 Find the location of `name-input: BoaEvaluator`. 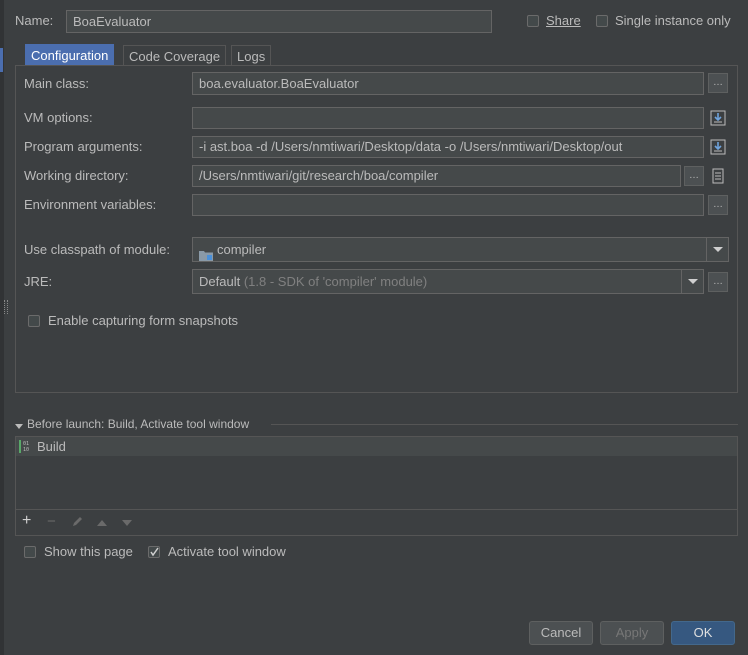

name-input: BoaEvaluator is located at coordinates (279, 21).